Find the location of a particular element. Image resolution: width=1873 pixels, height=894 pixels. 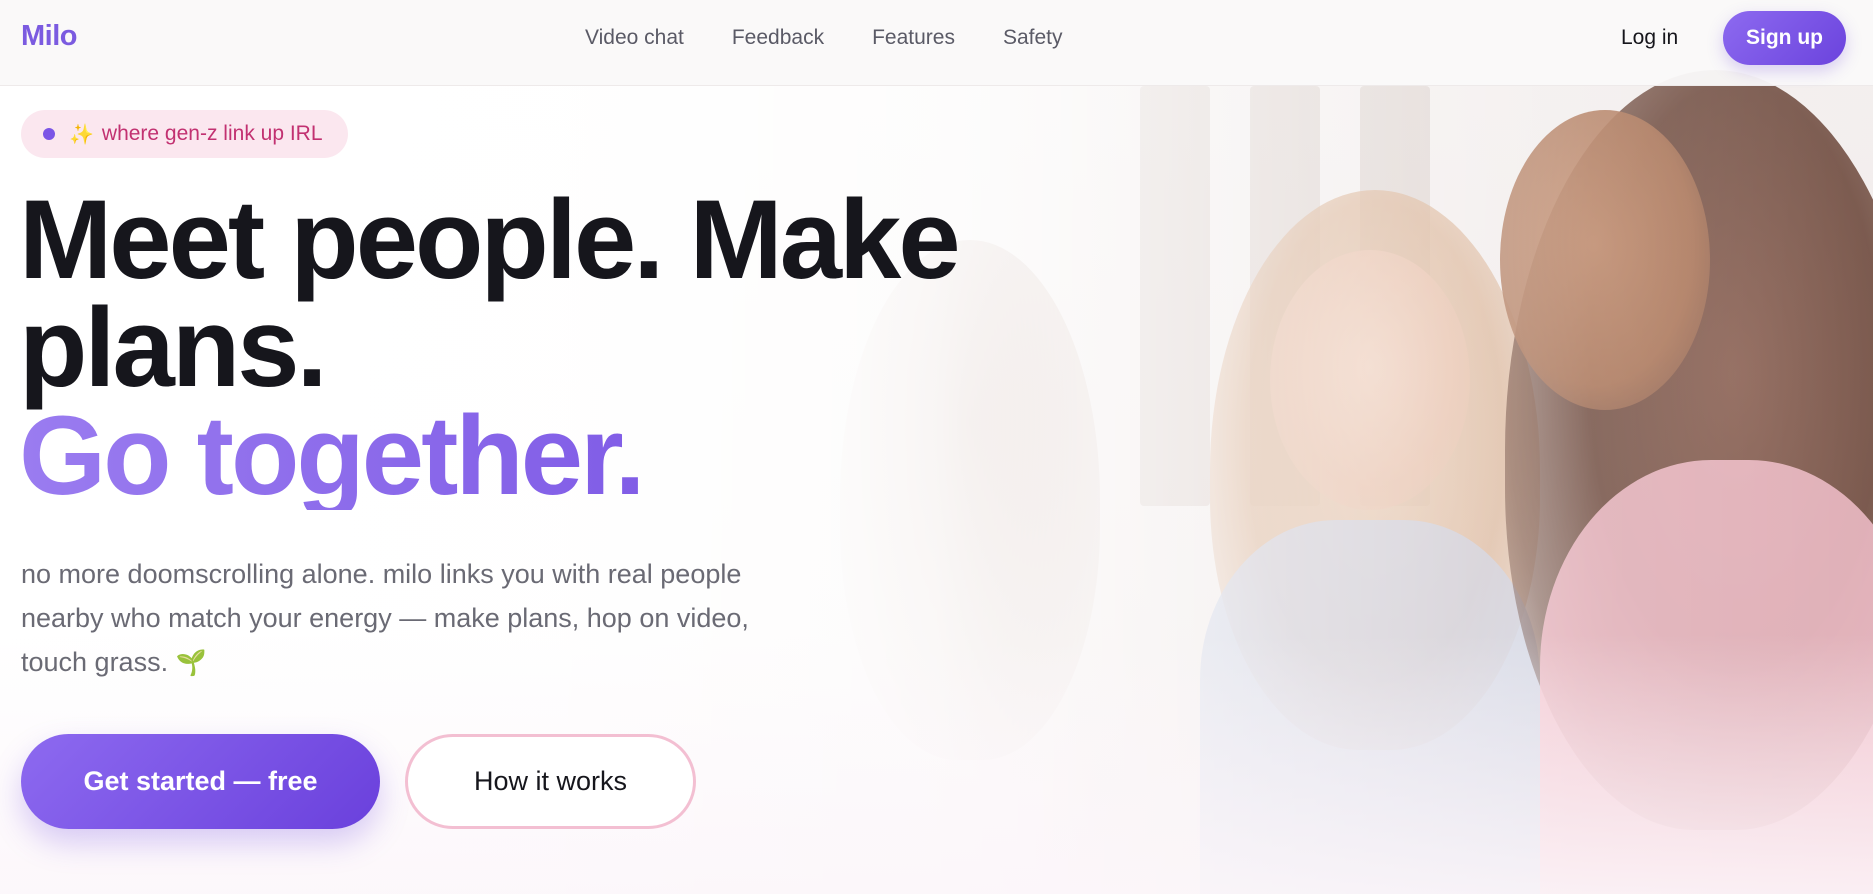

nav-link-features: Features is located at coordinates (913, 38).